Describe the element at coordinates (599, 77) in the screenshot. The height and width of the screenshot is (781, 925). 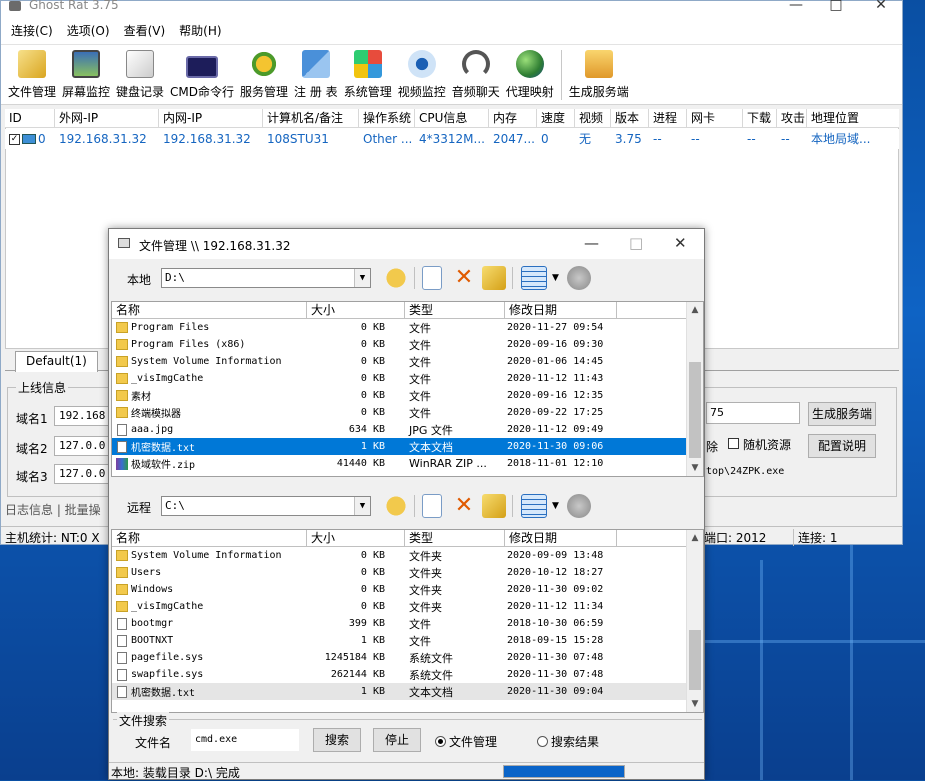
I see `build-server-button: 生成服务端` at that location.